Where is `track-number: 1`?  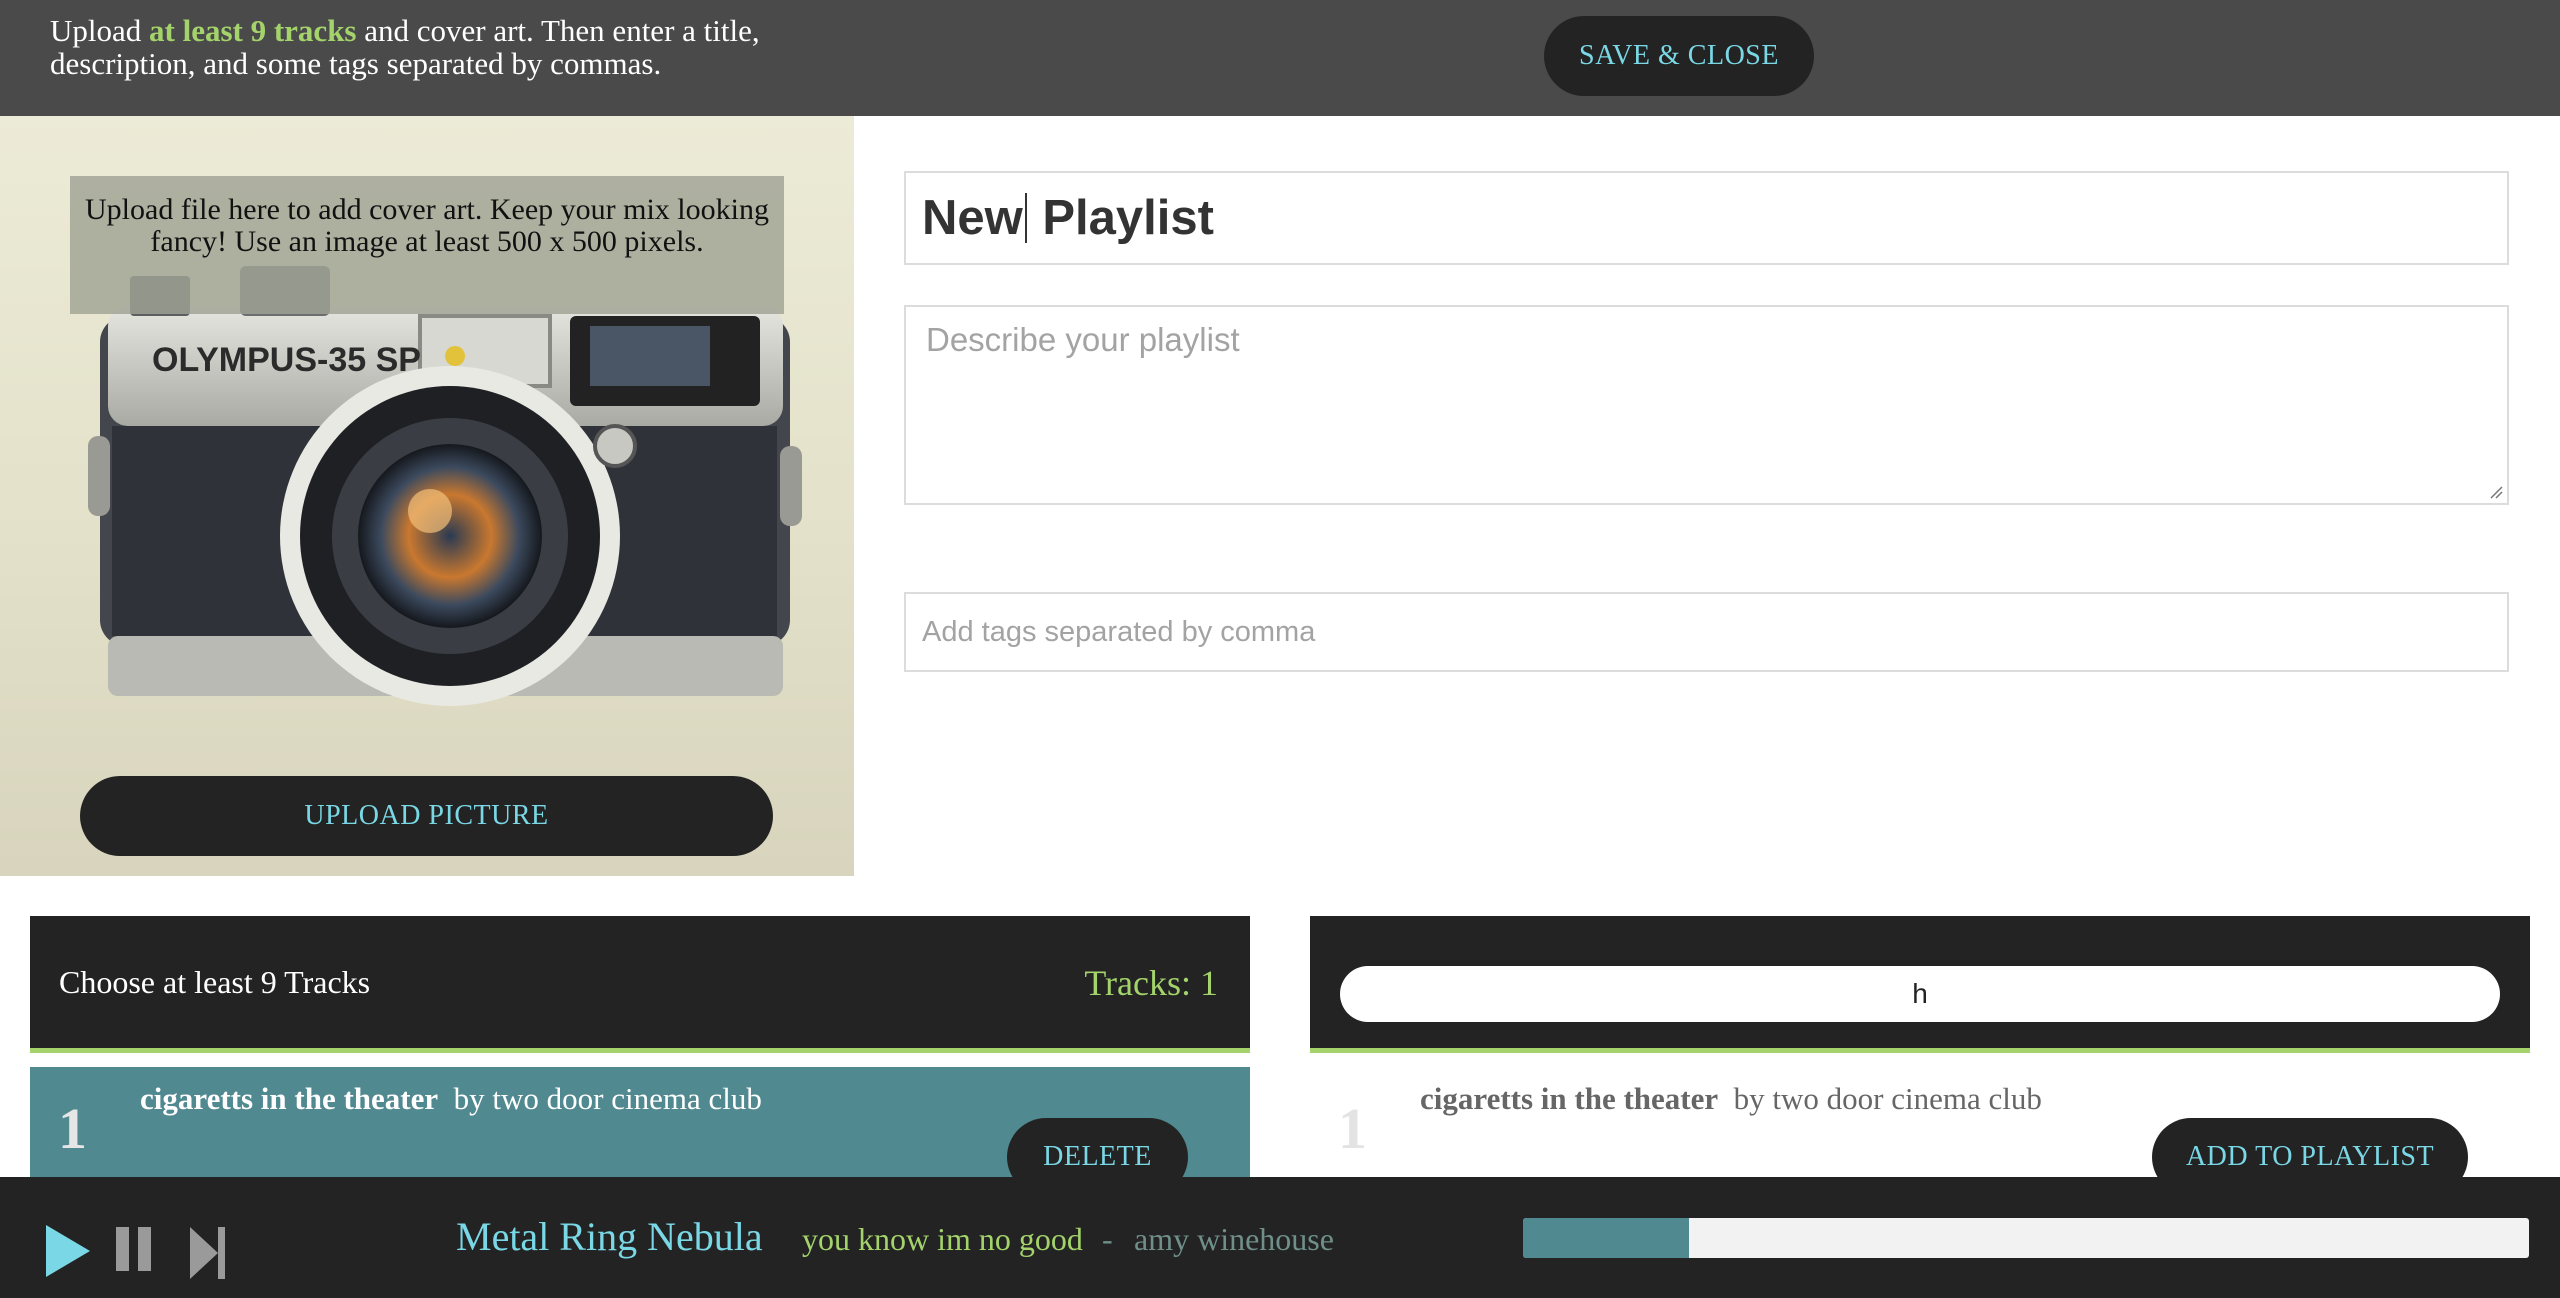
track-number: 1 is located at coordinates (72, 1128).